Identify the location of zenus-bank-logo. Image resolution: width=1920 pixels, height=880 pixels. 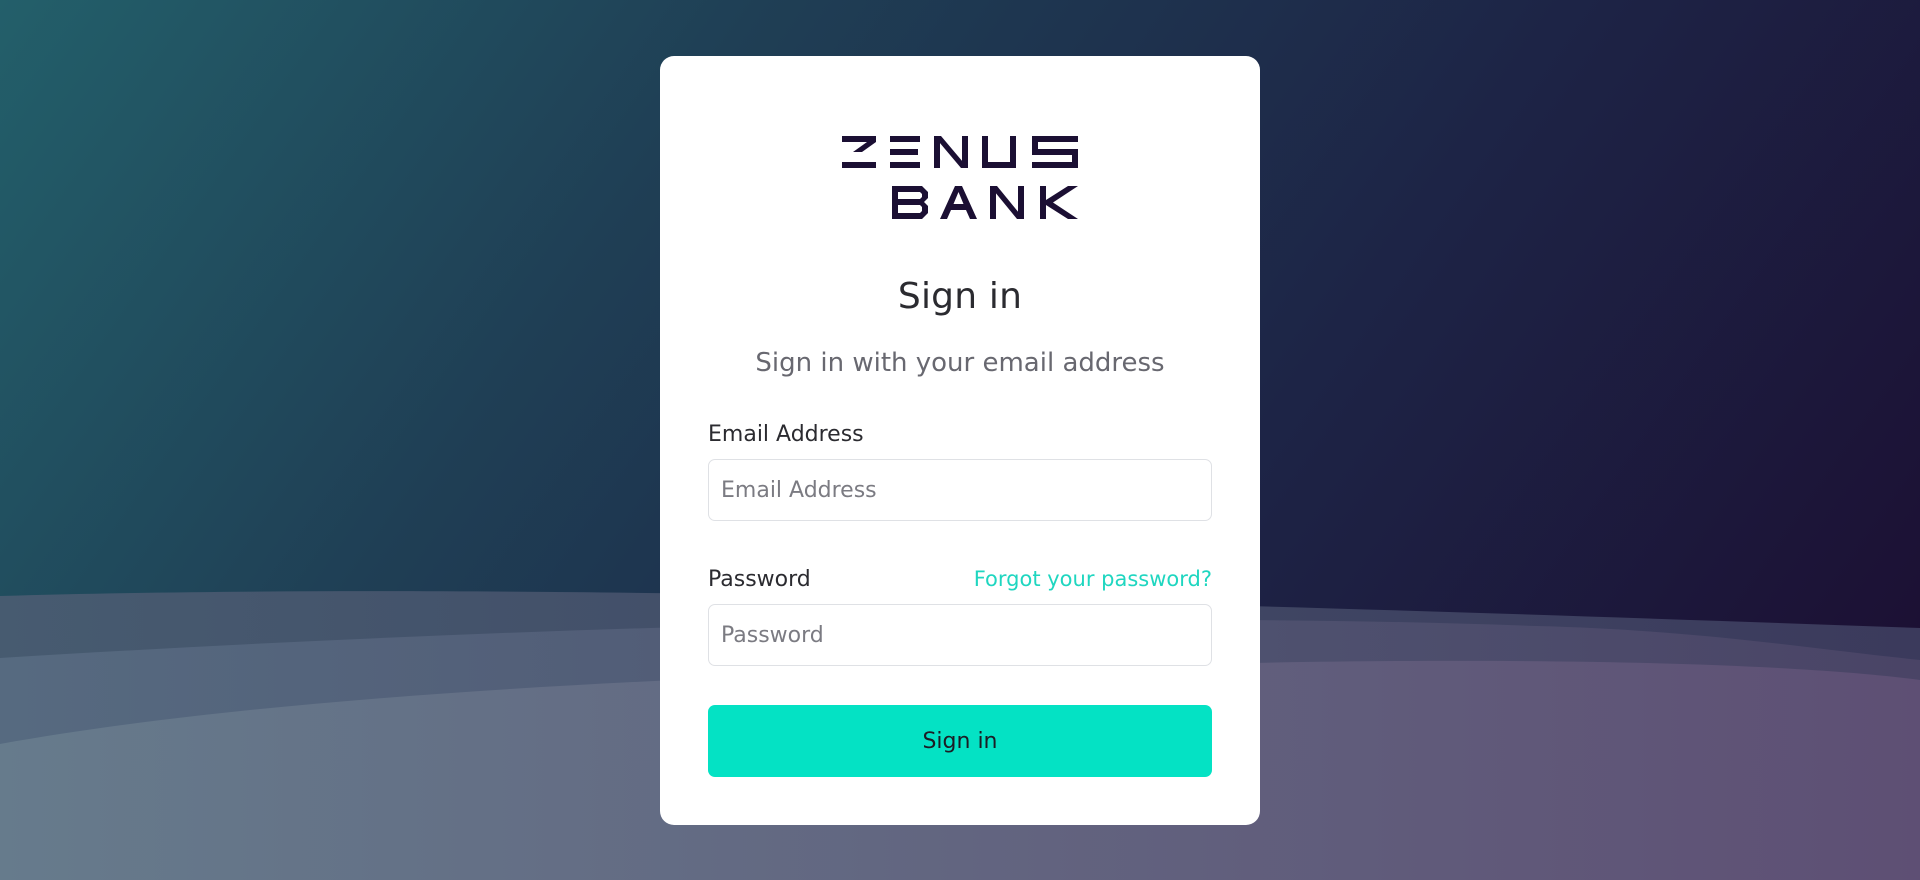
(960, 177).